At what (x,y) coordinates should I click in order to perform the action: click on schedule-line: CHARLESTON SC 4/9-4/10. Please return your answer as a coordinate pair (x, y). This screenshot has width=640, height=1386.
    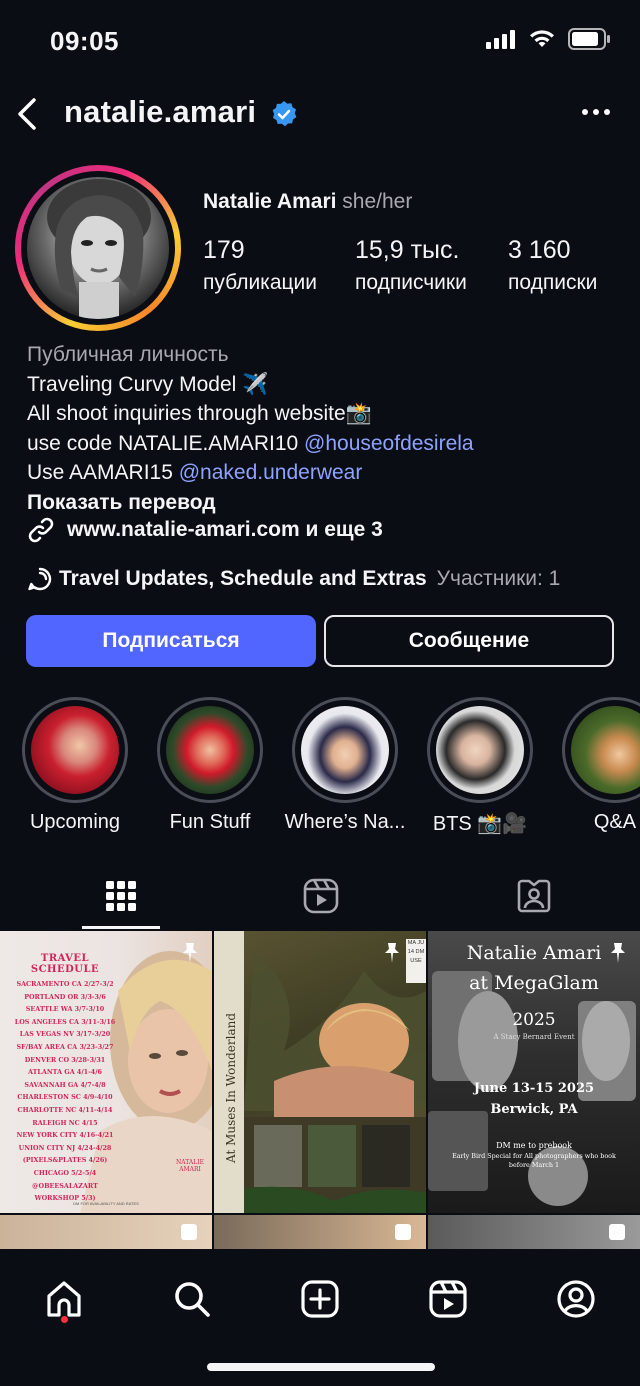
    Looking at the image, I should click on (65, 1097).